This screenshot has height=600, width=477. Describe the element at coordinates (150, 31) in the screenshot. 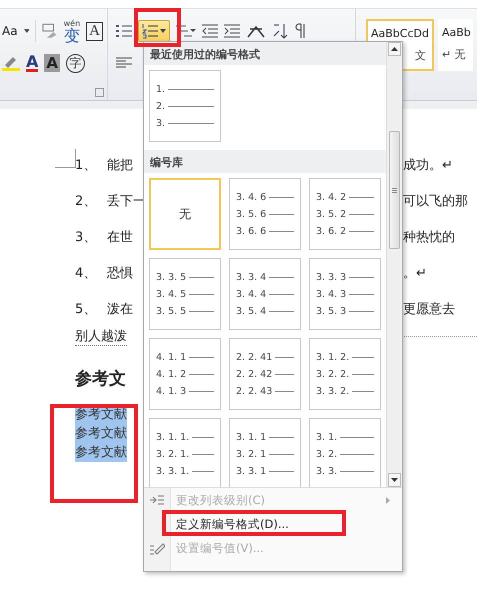

I see `numbered-list-icon` at that location.